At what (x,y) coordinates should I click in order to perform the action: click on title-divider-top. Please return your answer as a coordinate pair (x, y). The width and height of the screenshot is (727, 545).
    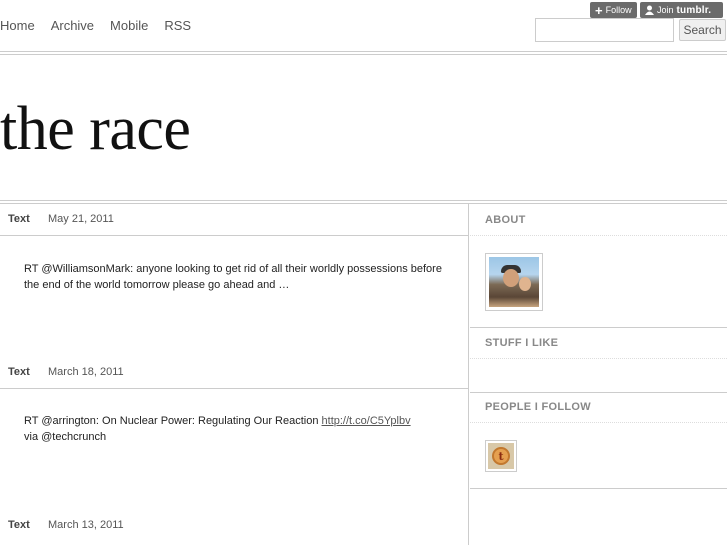
    Looking at the image, I should click on (363, 200).